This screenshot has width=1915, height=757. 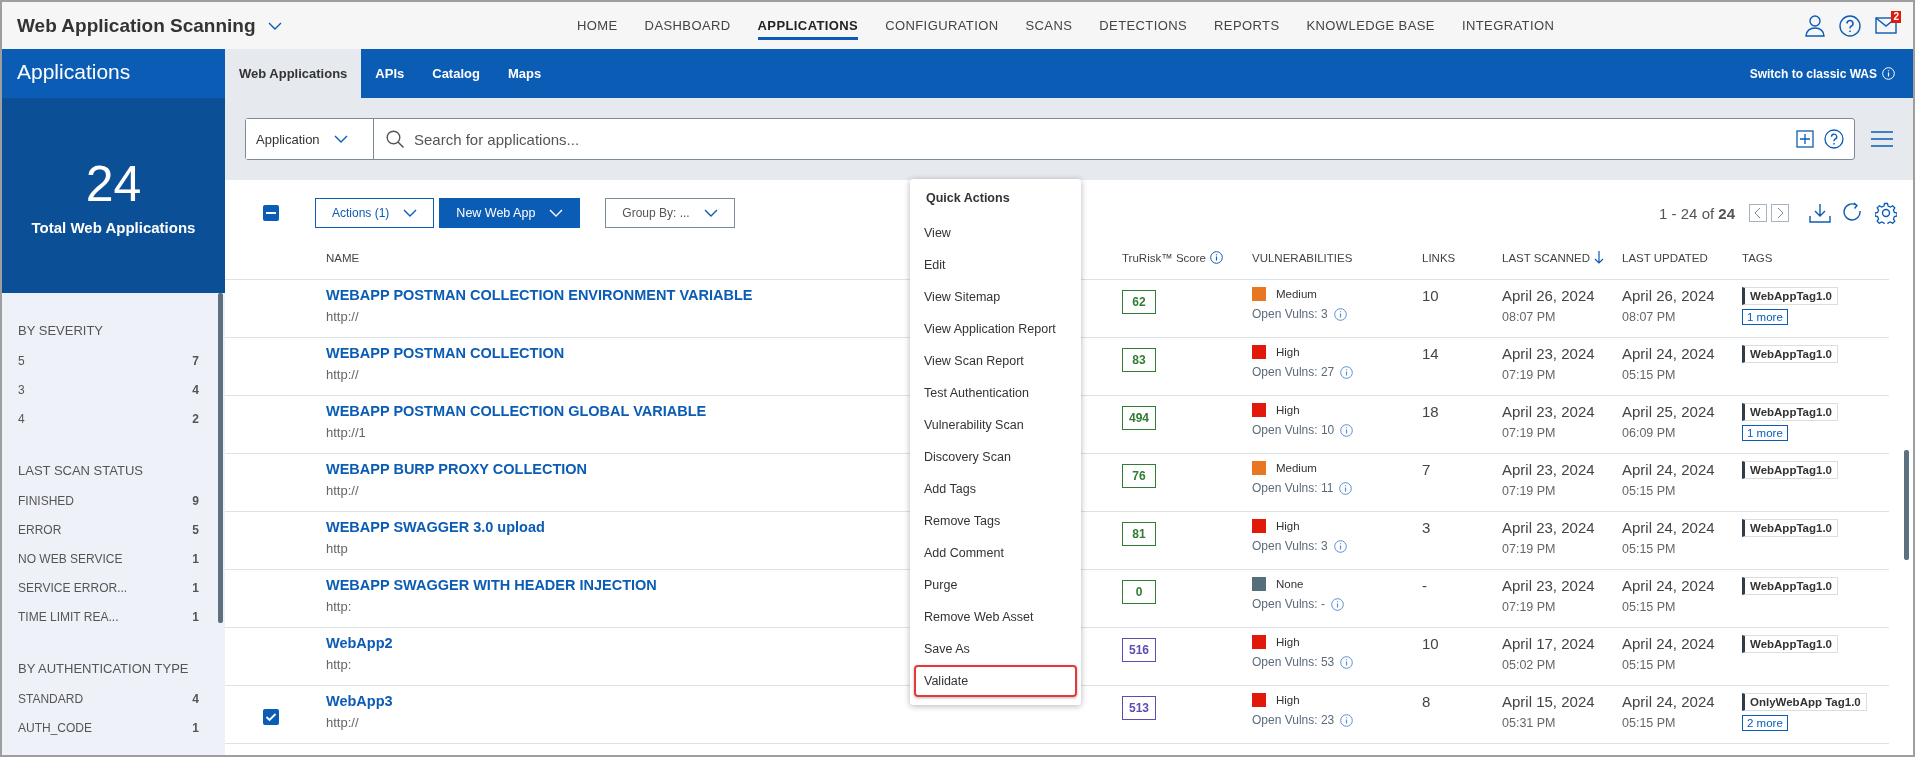 I want to click on actions-button: Actions (1), so click(x=375, y=213).